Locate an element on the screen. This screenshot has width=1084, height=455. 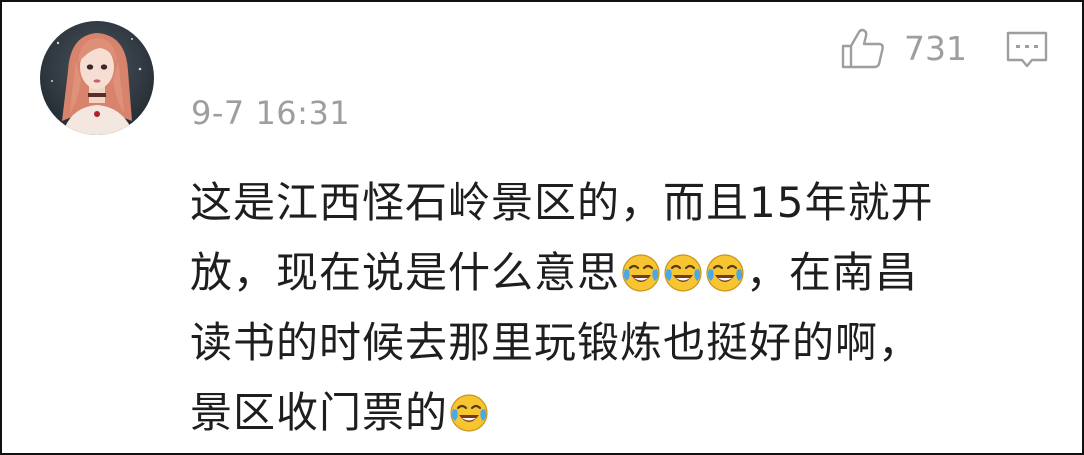
comment-text-segment: 读书的时候去那里玩锻炼也挺好的啊， is located at coordinates (556, 342).